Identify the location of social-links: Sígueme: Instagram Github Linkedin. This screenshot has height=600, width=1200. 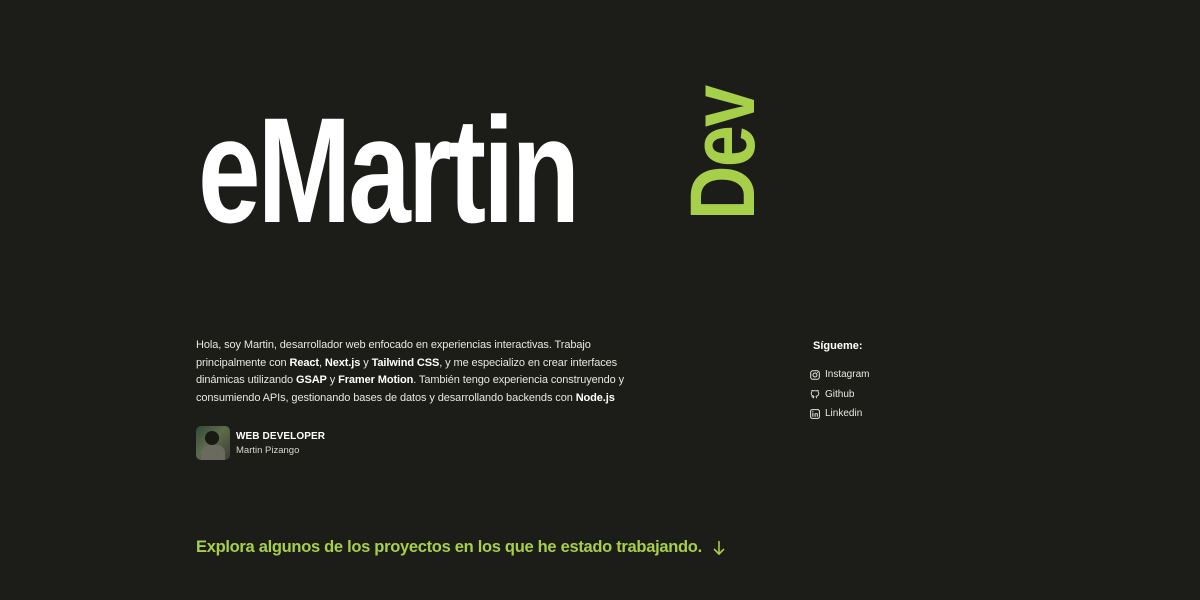
(870, 382).